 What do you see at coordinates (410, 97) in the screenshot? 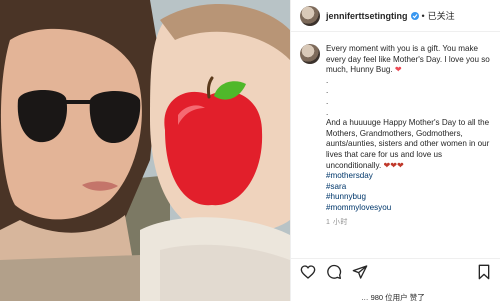
I see `caption-dots: . . . .` at bounding box center [410, 97].